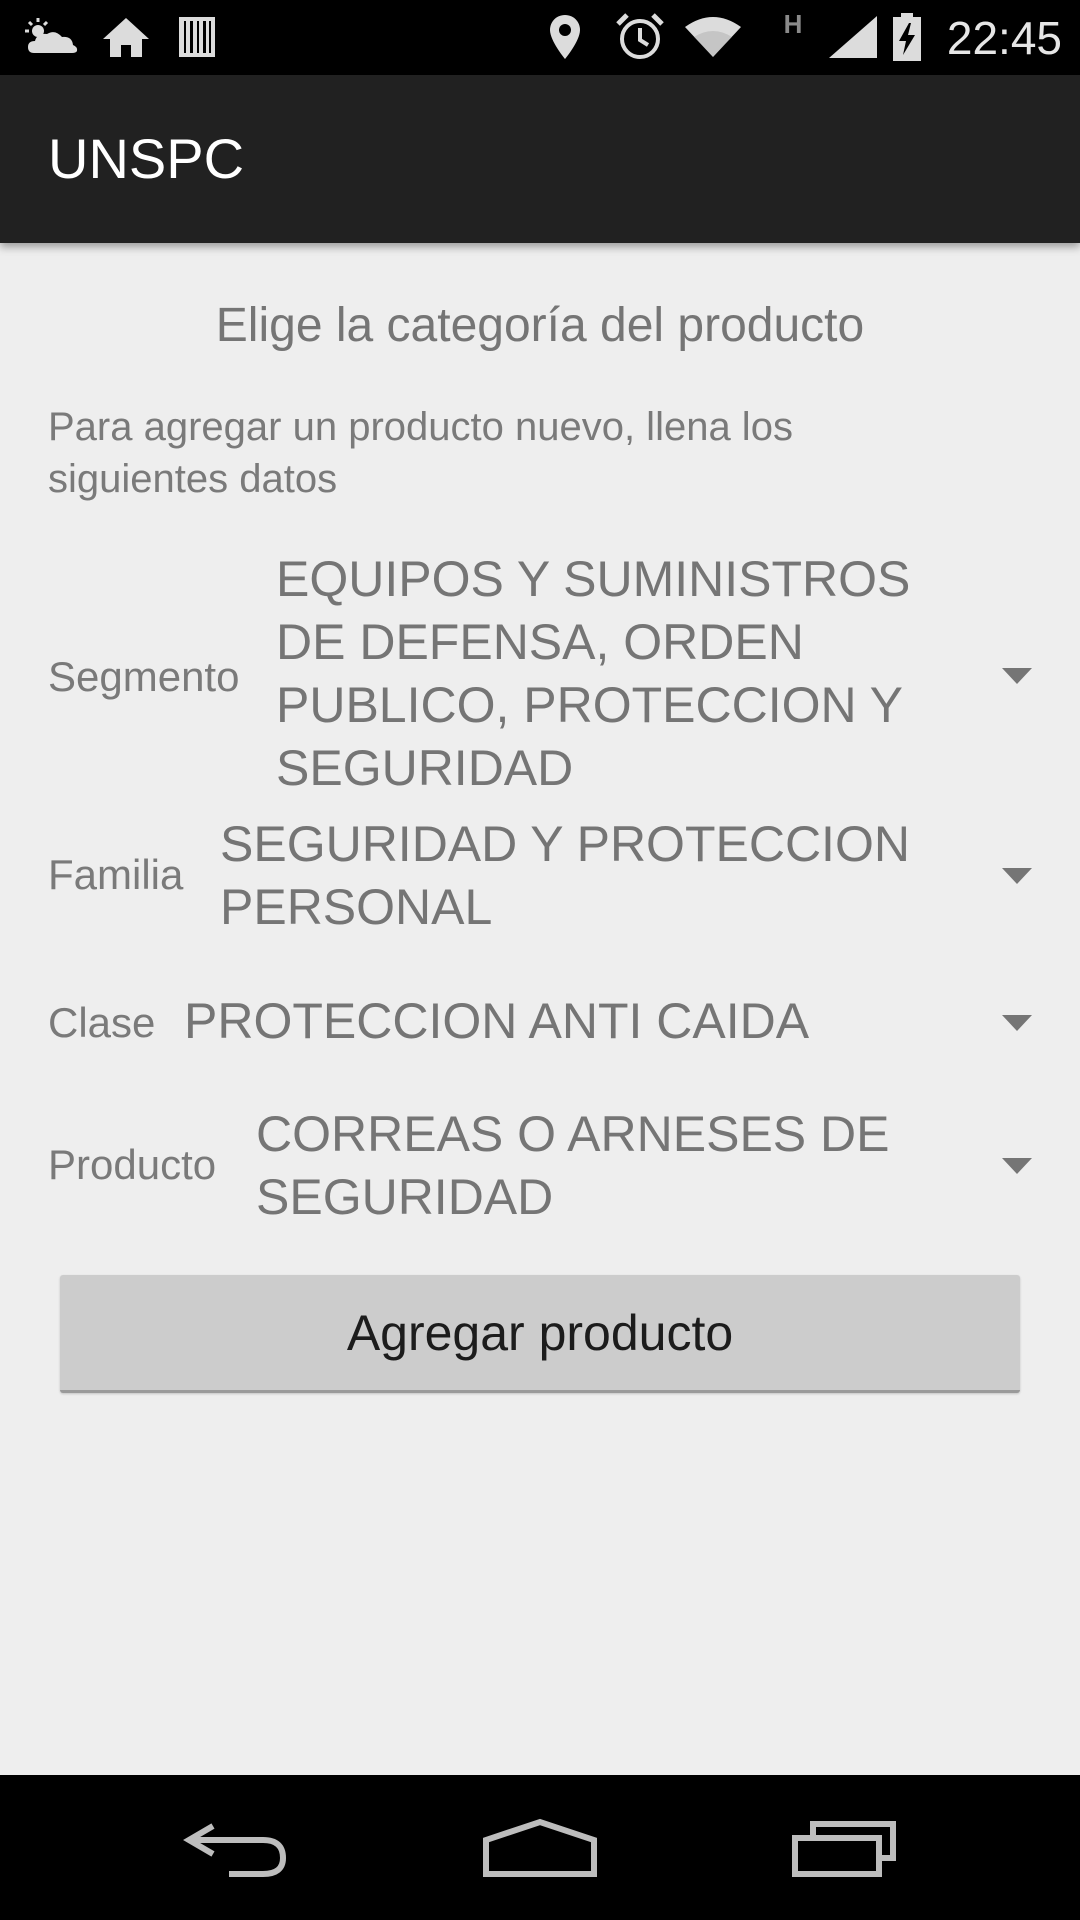 This screenshot has width=1080, height=1920. I want to click on familia-row: Familia SEGURIDAD Y PROTECCION PERSONAL, so click(540, 878).